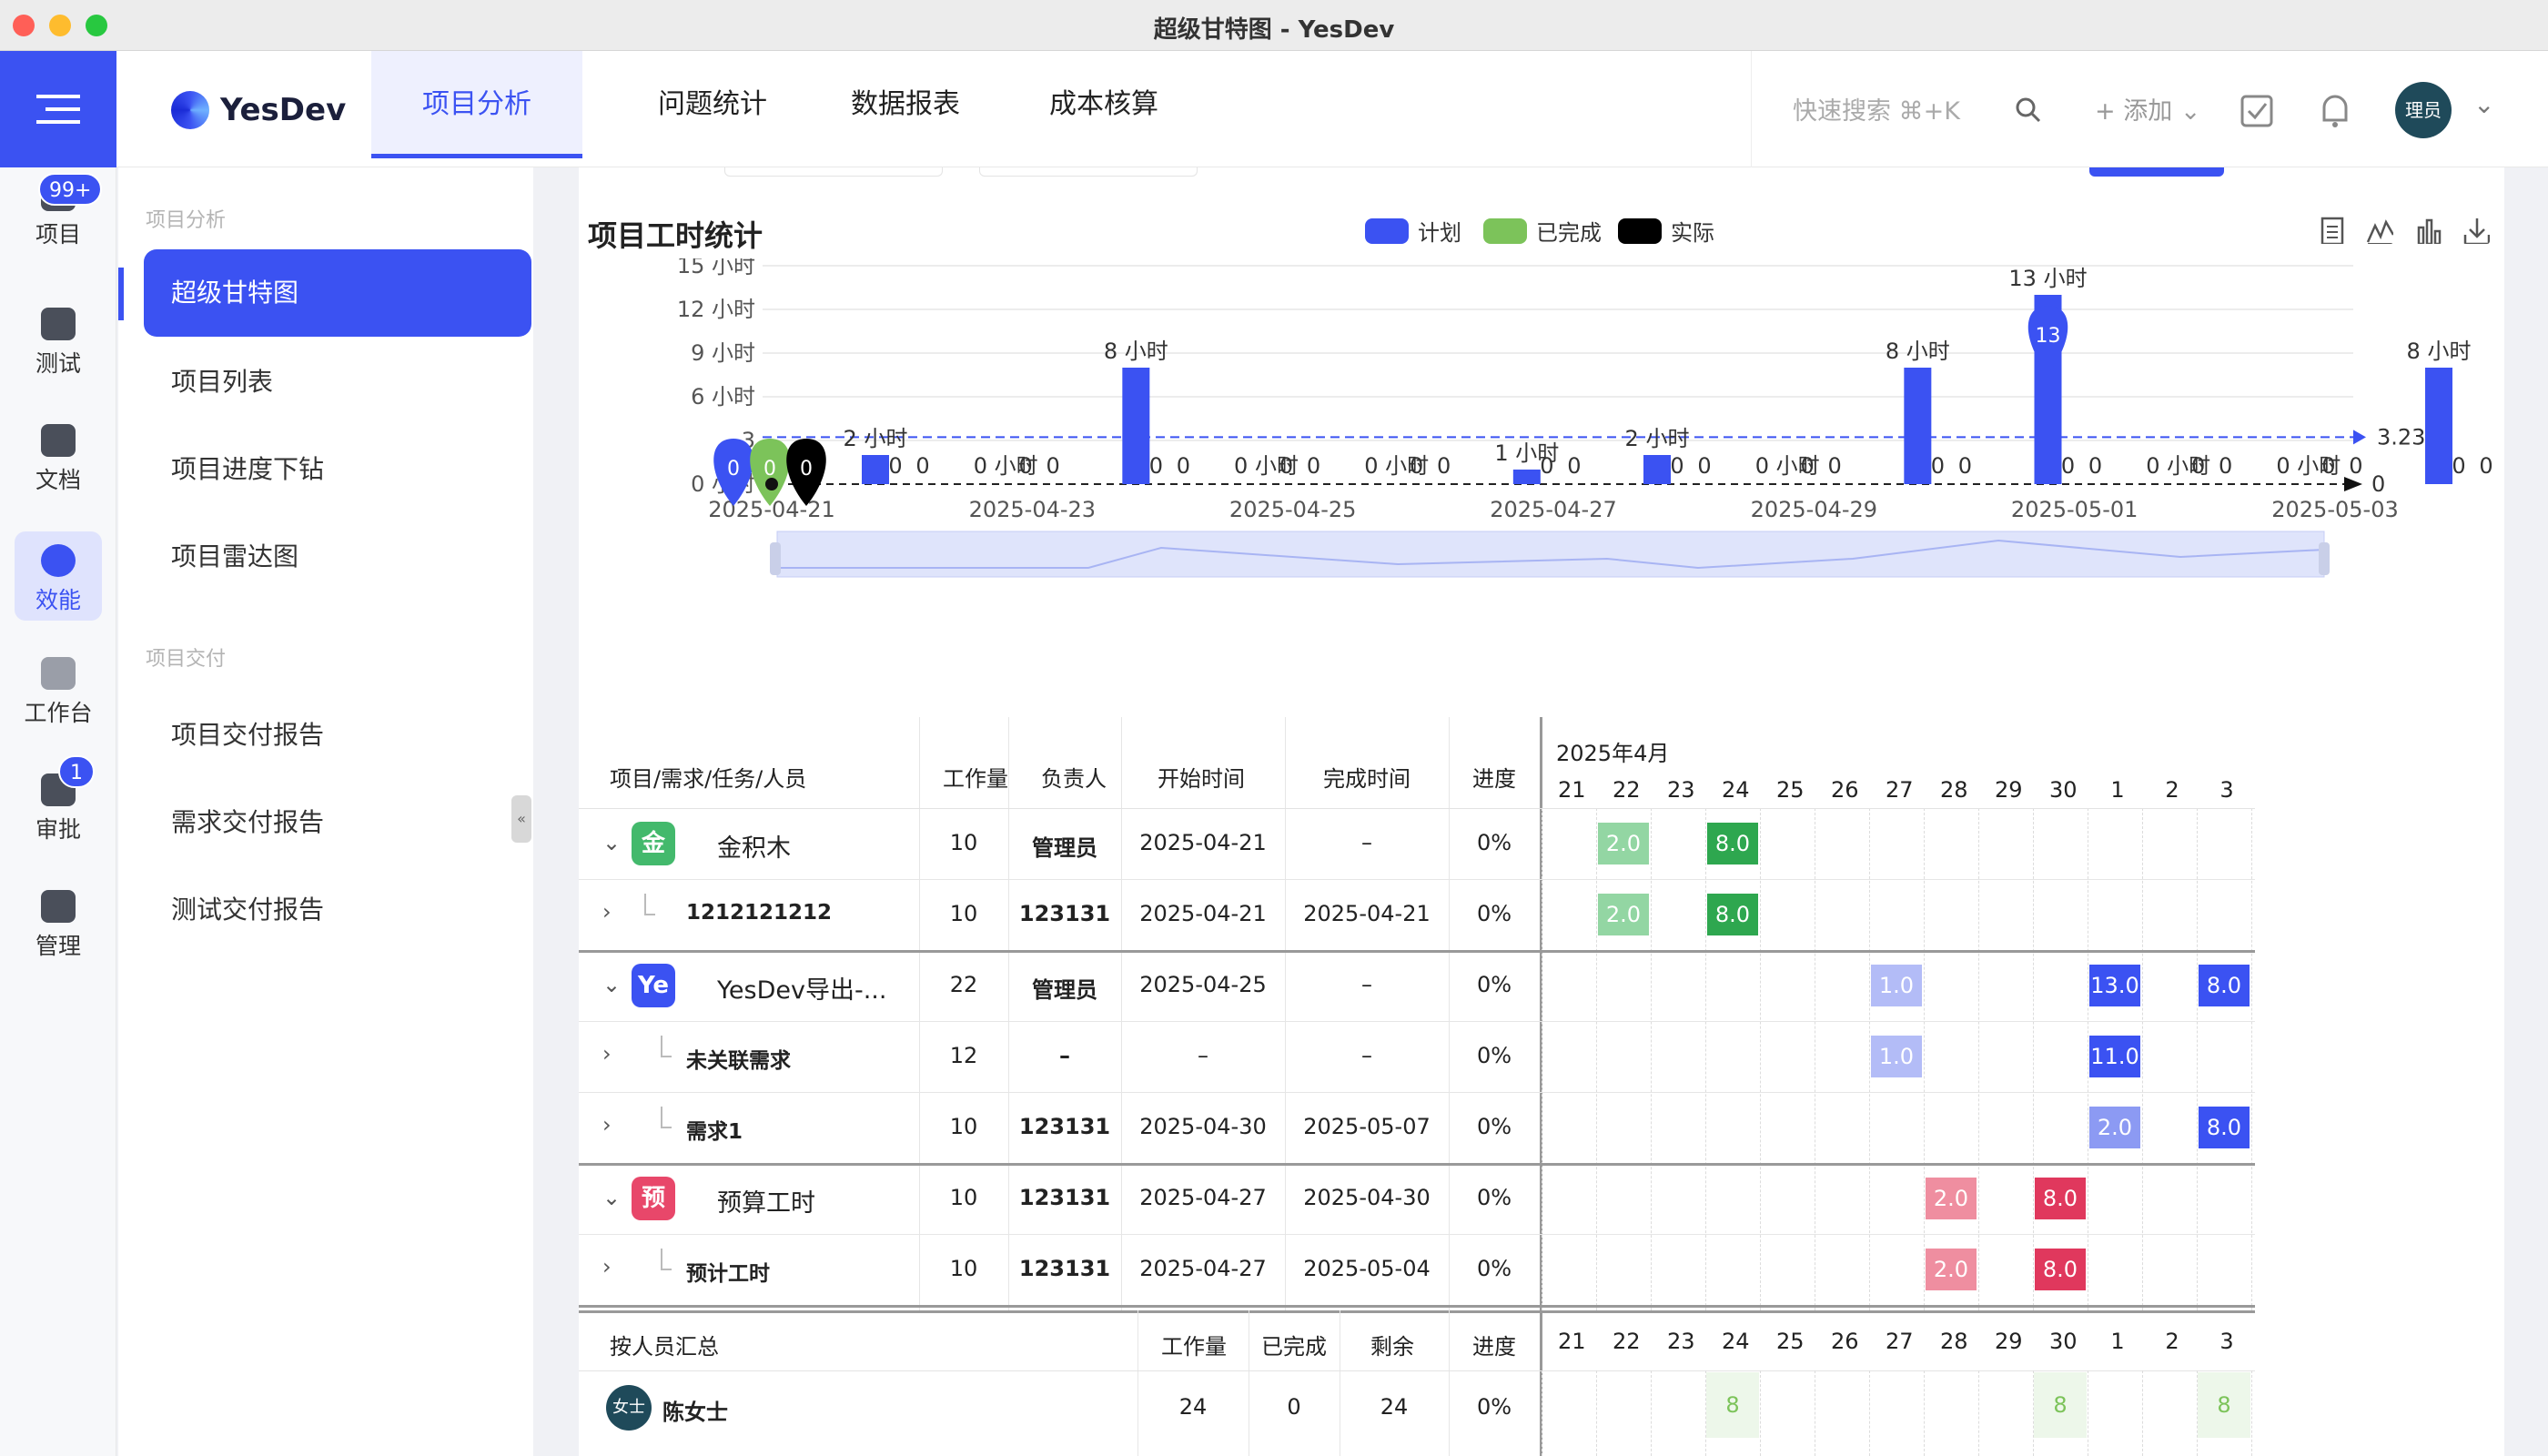 This screenshot has width=2548, height=1456. Describe the element at coordinates (2227, 790) in the screenshot. I see `day-header: 3` at that location.